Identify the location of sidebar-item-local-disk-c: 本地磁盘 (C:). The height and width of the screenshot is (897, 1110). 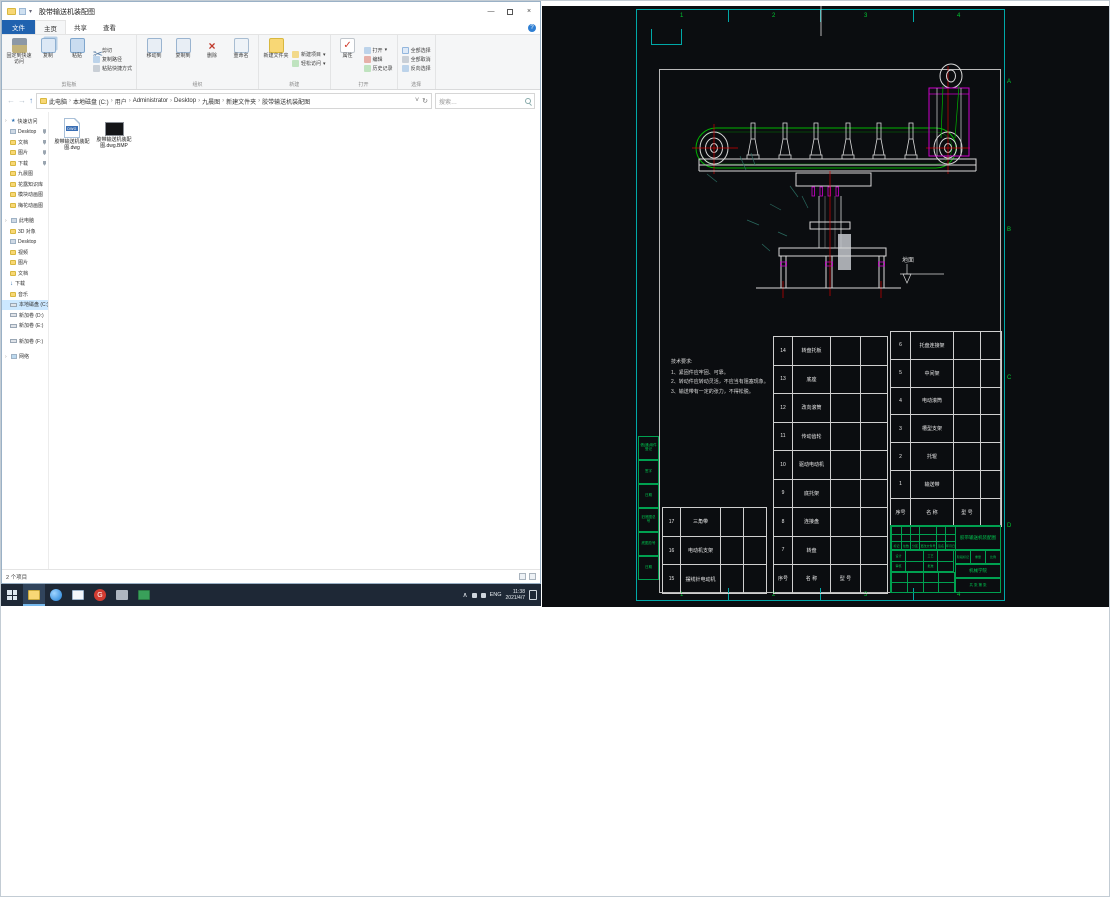
(25, 304).